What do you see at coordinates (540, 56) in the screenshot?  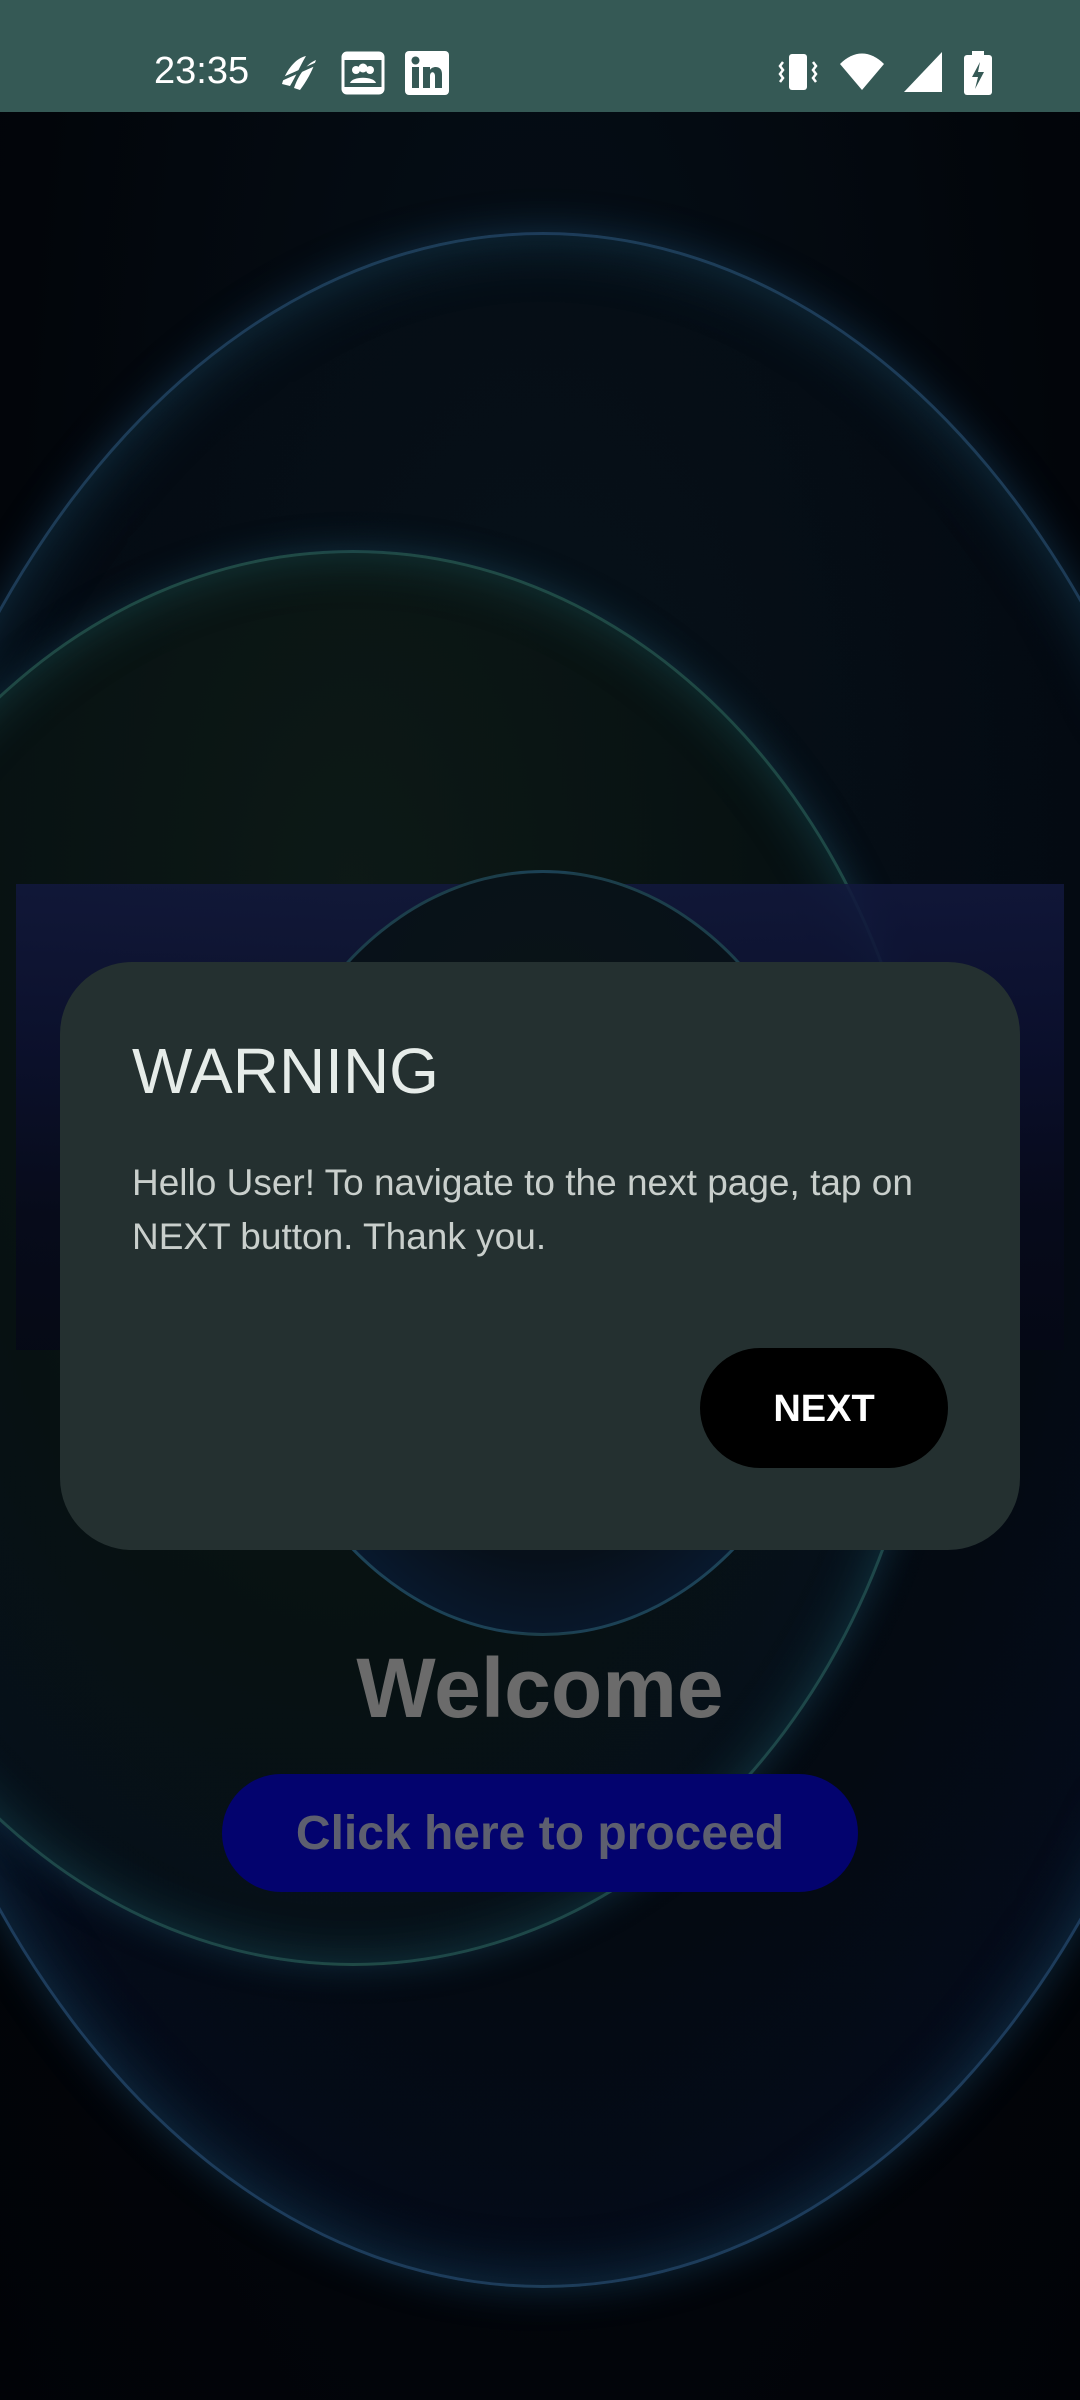 I see `status-bar: 23:35` at bounding box center [540, 56].